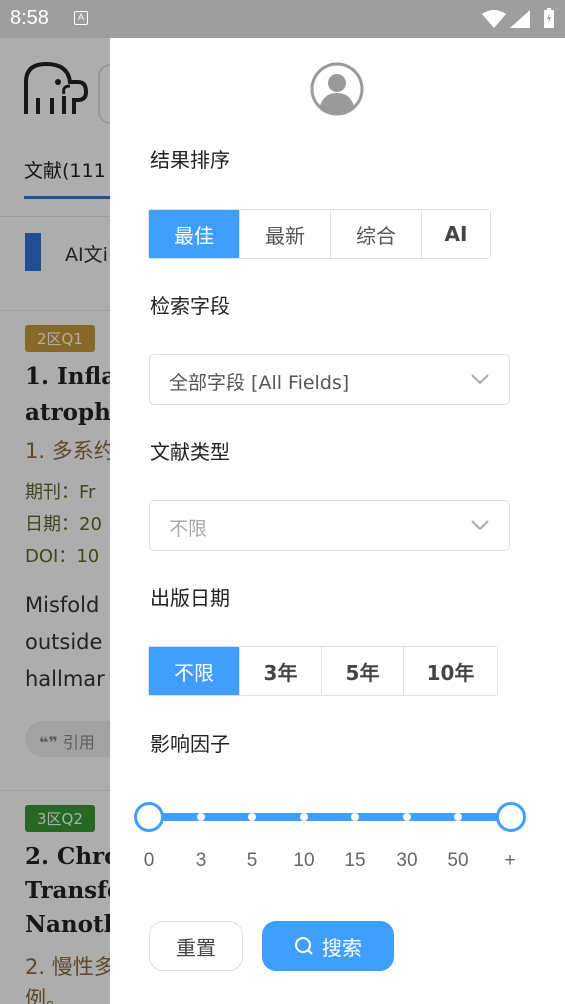 The width and height of the screenshot is (565, 1004). Describe the element at coordinates (190, 744) in the screenshot. I see `impact-section-title: 影响因子` at that location.